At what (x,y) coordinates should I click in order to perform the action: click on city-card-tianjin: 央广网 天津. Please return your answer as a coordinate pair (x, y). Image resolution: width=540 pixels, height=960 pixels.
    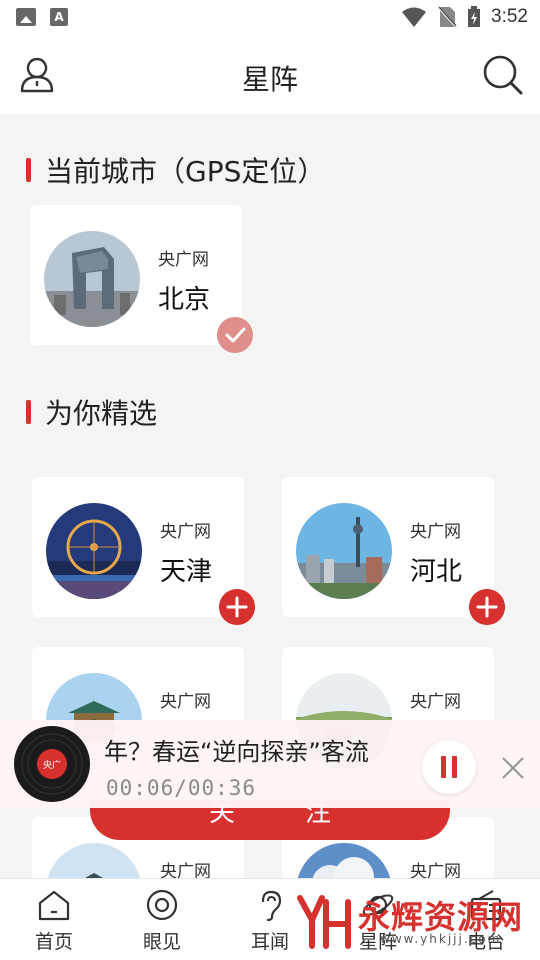
    Looking at the image, I should click on (138, 547).